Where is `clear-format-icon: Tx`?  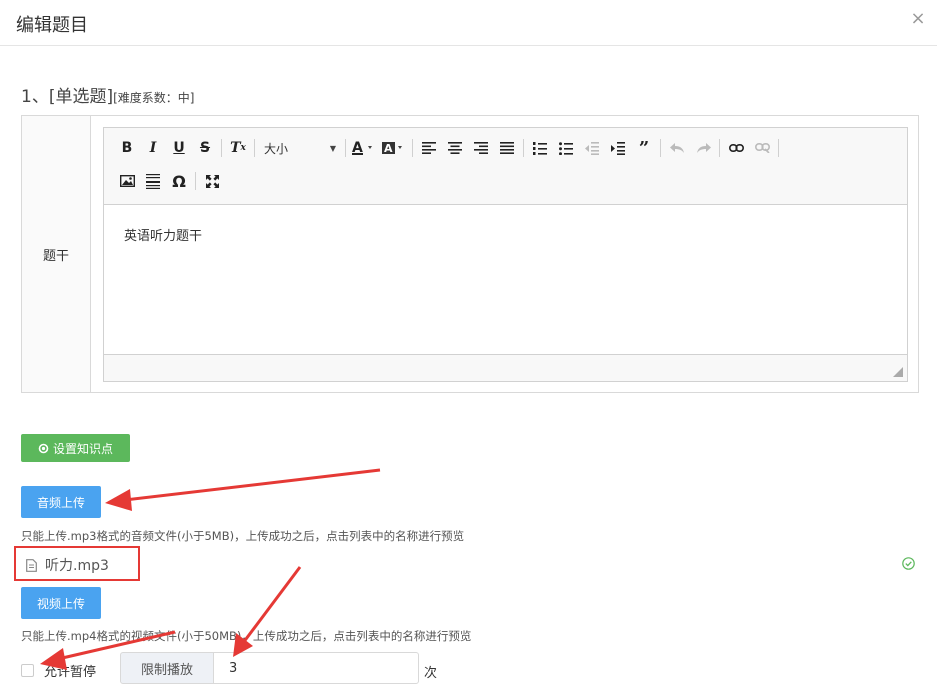 clear-format-icon: Tx is located at coordinates (238, 148).